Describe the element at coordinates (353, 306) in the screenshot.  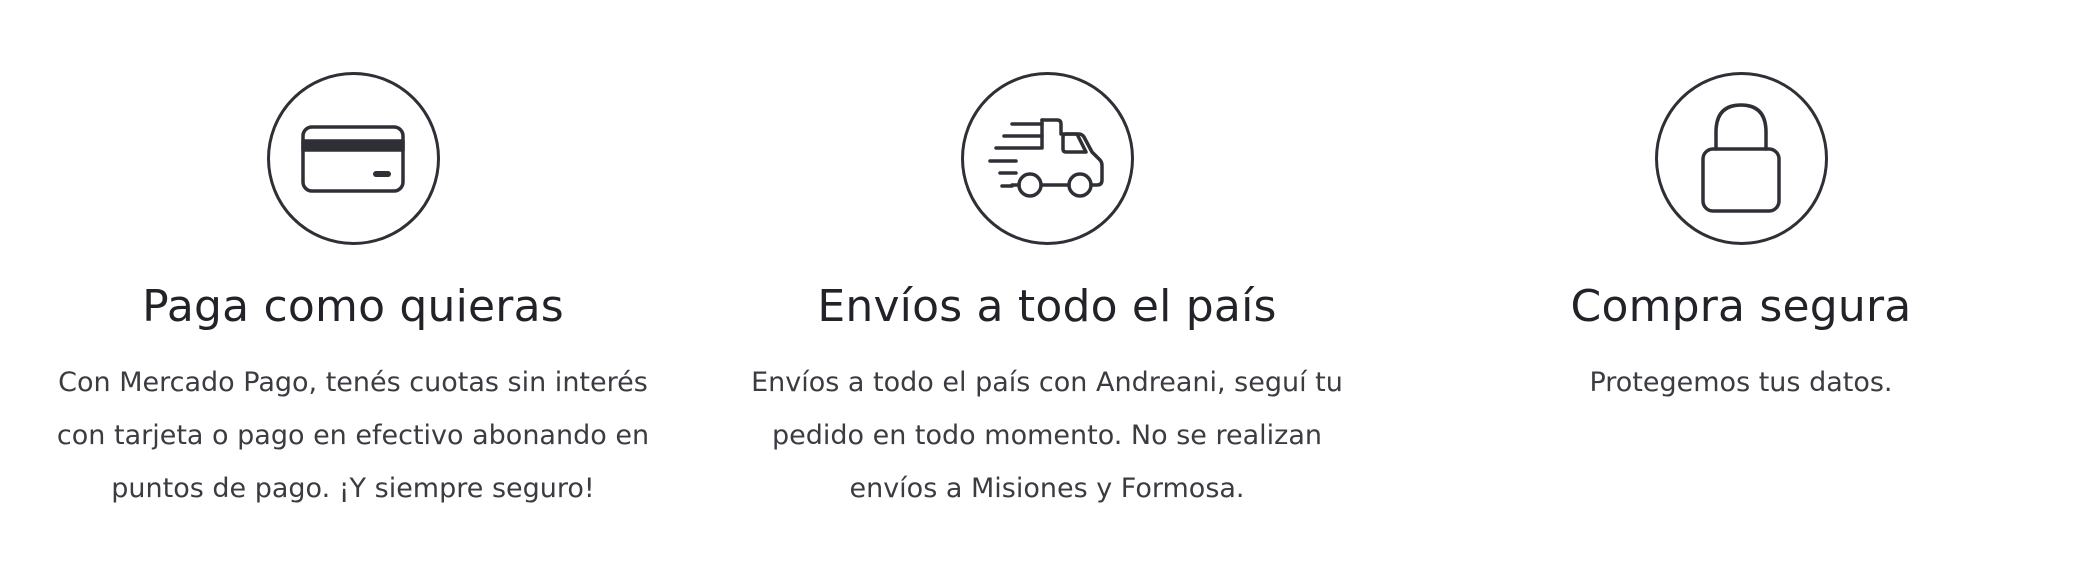
I see `feature-title: Paga como quieras` at that location.